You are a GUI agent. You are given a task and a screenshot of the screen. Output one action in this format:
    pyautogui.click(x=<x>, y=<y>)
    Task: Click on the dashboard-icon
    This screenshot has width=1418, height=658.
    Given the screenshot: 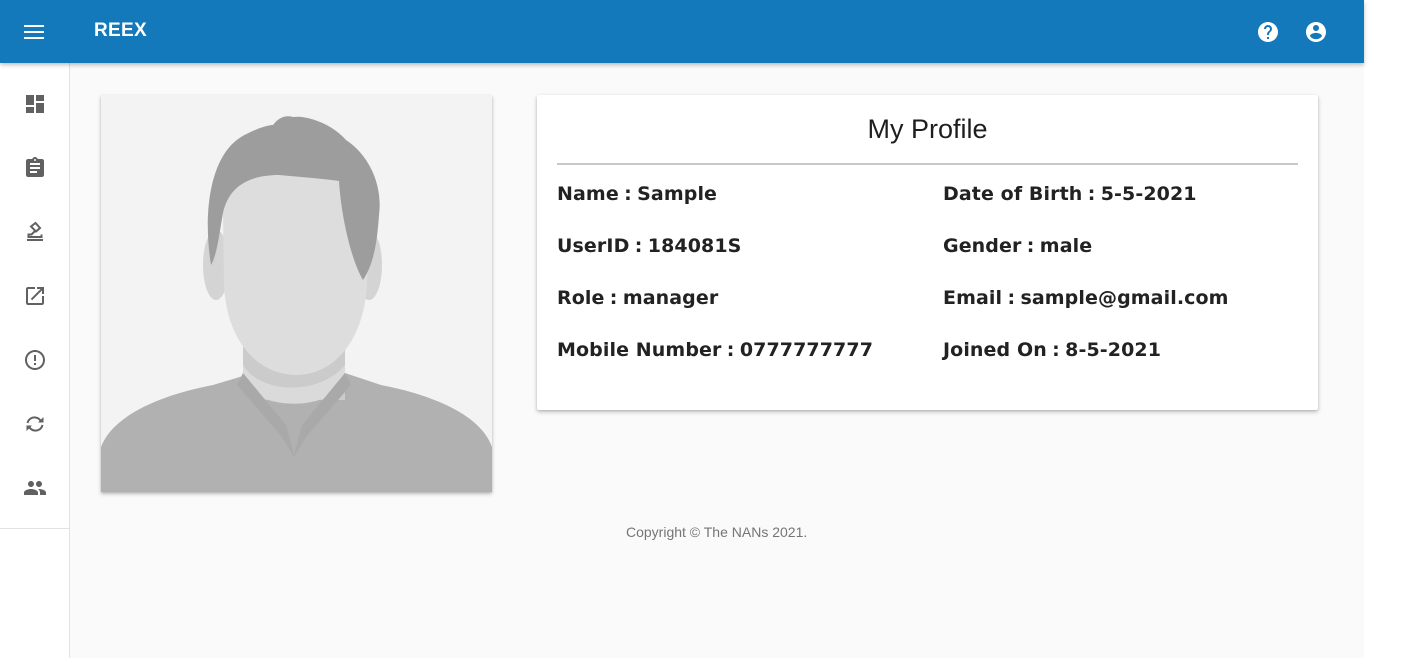 What is the action you would take?
    pyautogui.click(x=34, y=104)
    